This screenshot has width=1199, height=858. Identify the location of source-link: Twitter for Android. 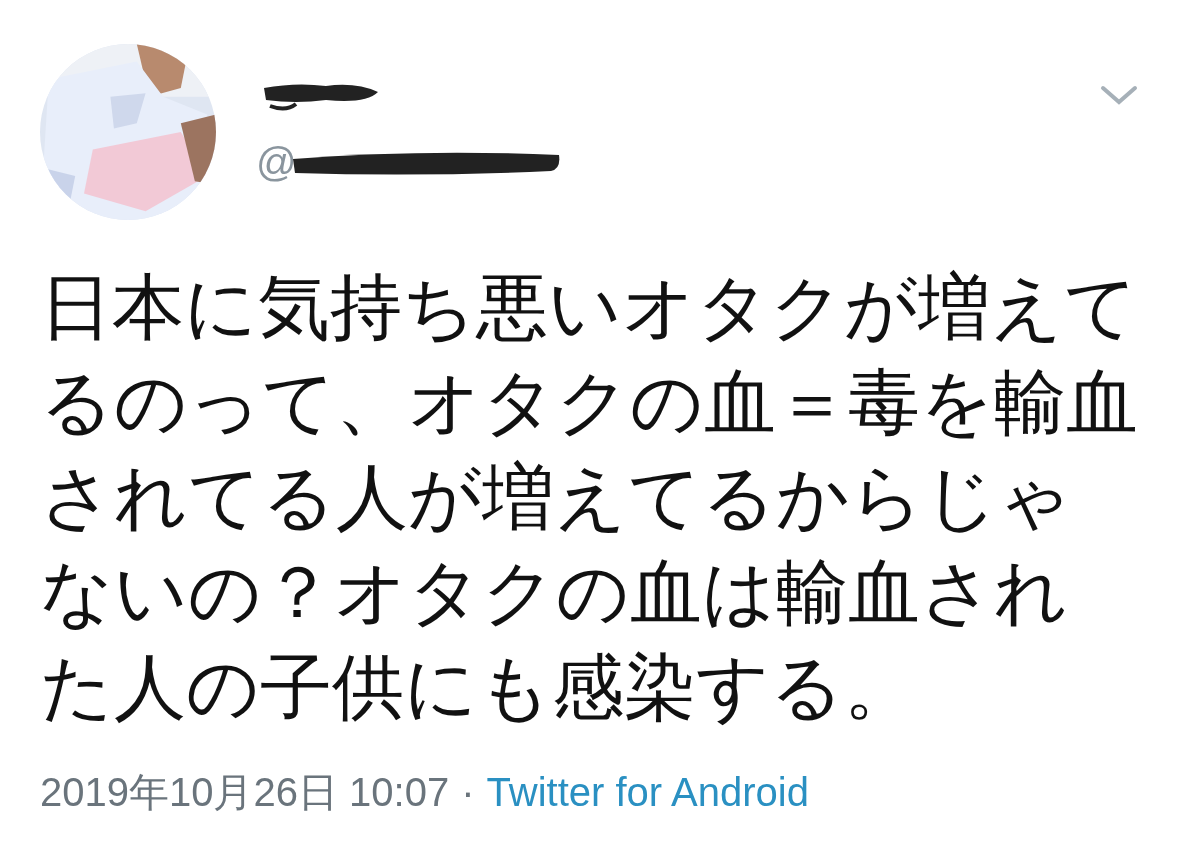
(647, 792).